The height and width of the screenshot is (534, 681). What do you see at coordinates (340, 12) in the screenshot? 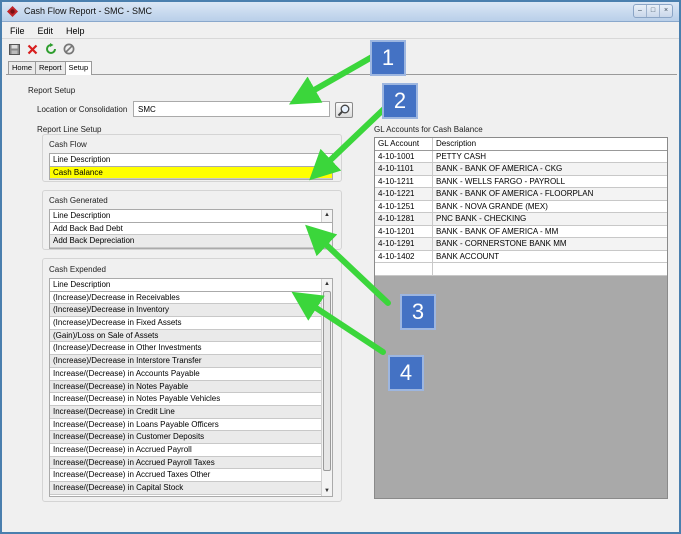
I see `title-bar: Cash Flow Report - SMC - SMC – □ ×` at bounding box center [340, 12].